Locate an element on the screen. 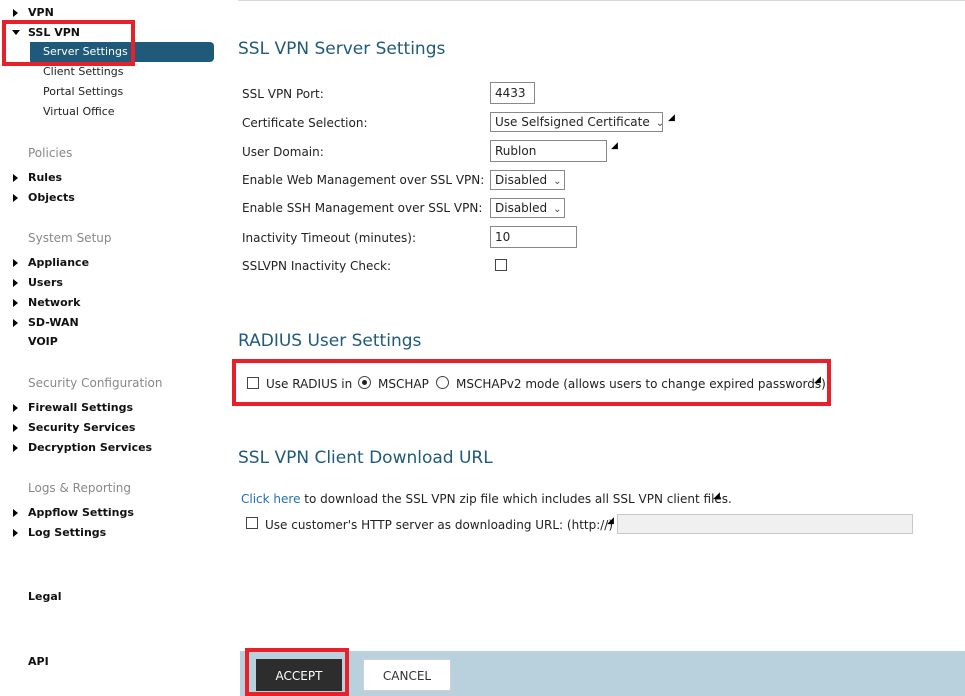  mschap-radio is located at coordinates (364, 382).